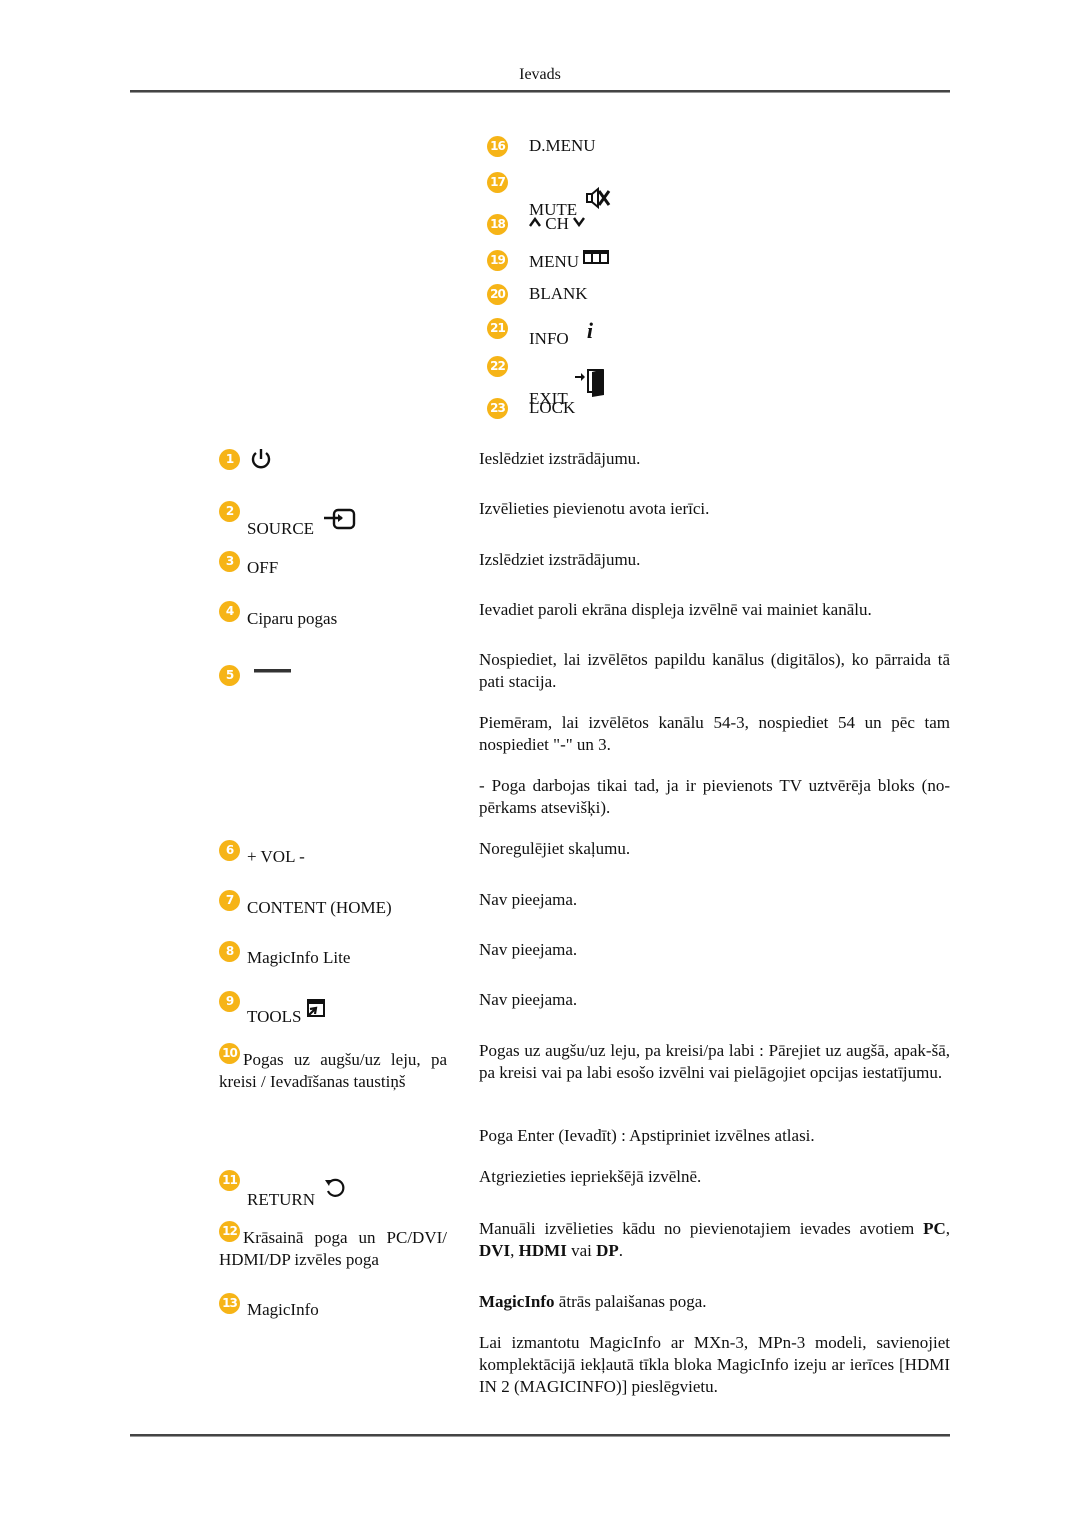  What do you see at coordinates (319, 907) in the screenshot?
I see `button-label: CONTENT (HOME)` at bounding box center [319, 907].